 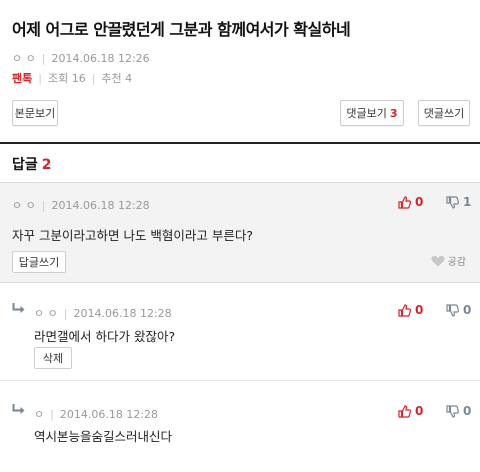 I want to click on comment-view-label: 댓글보기, so click(x=366, y=113).